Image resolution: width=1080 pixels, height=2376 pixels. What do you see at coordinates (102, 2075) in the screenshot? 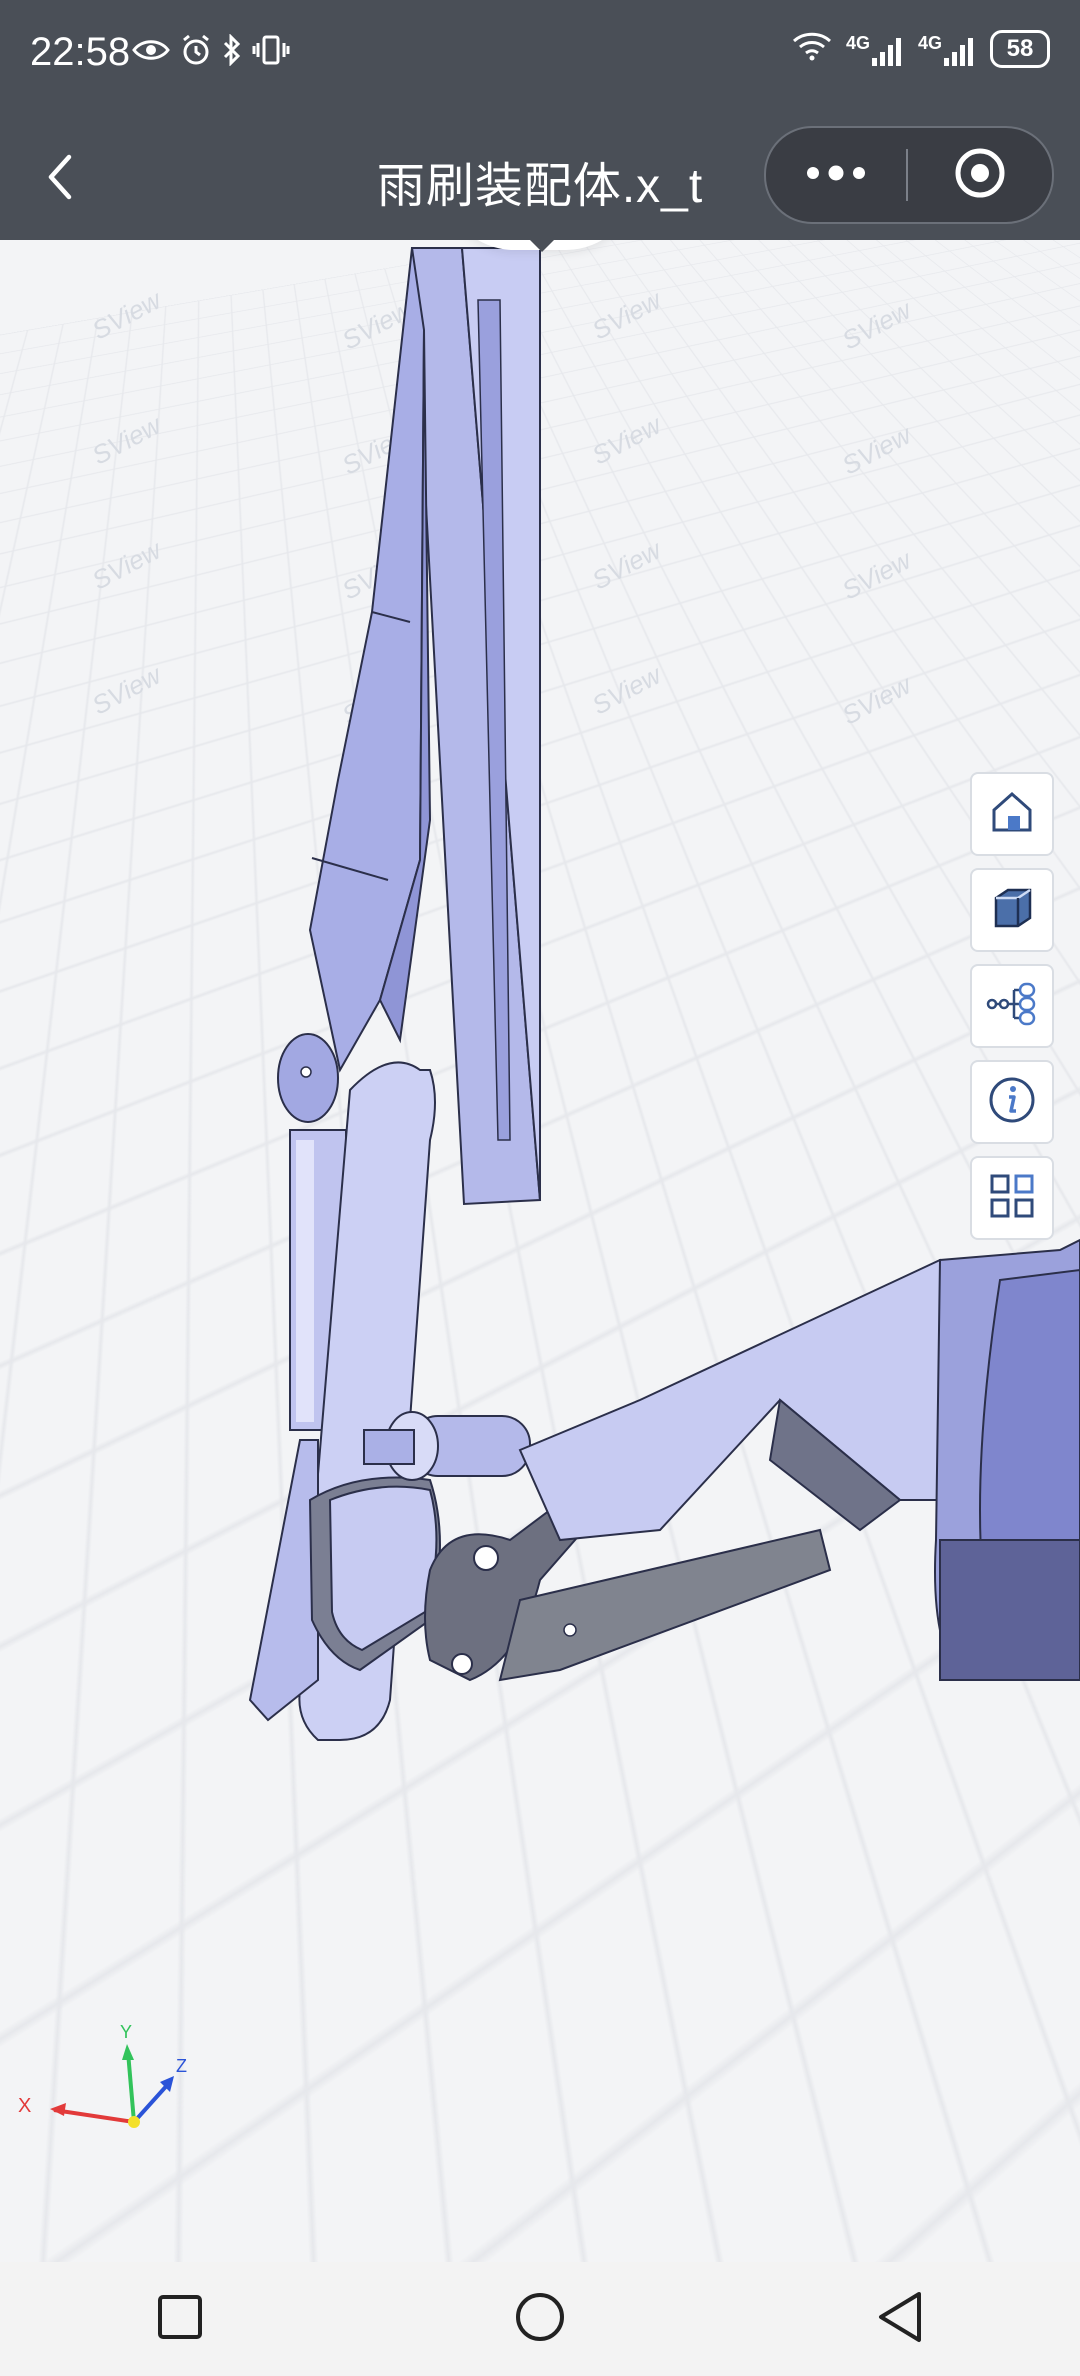
I see `axis-gizmo: X Y Z` at bounding box center [102, 2075].